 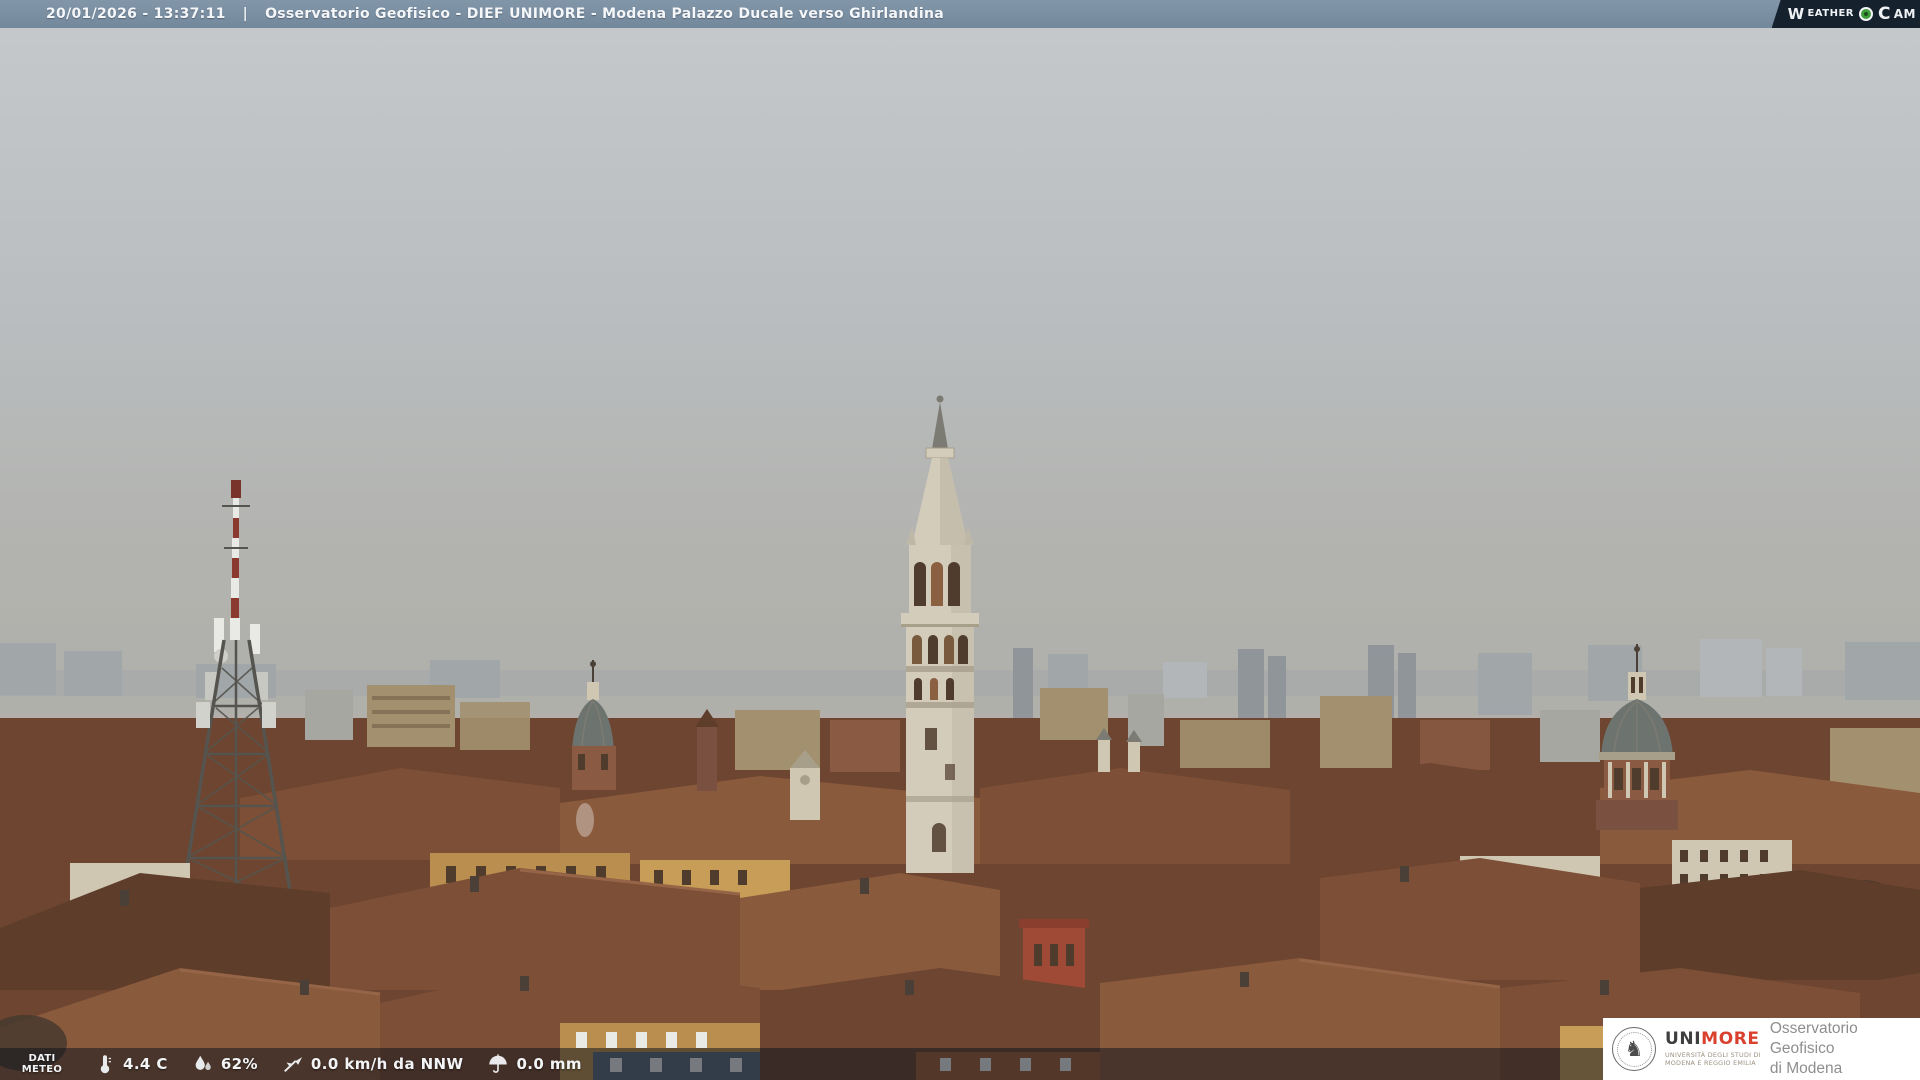 I want to click on weathercam-logo: W EATHER C AM, so click(x=1845, y=14).